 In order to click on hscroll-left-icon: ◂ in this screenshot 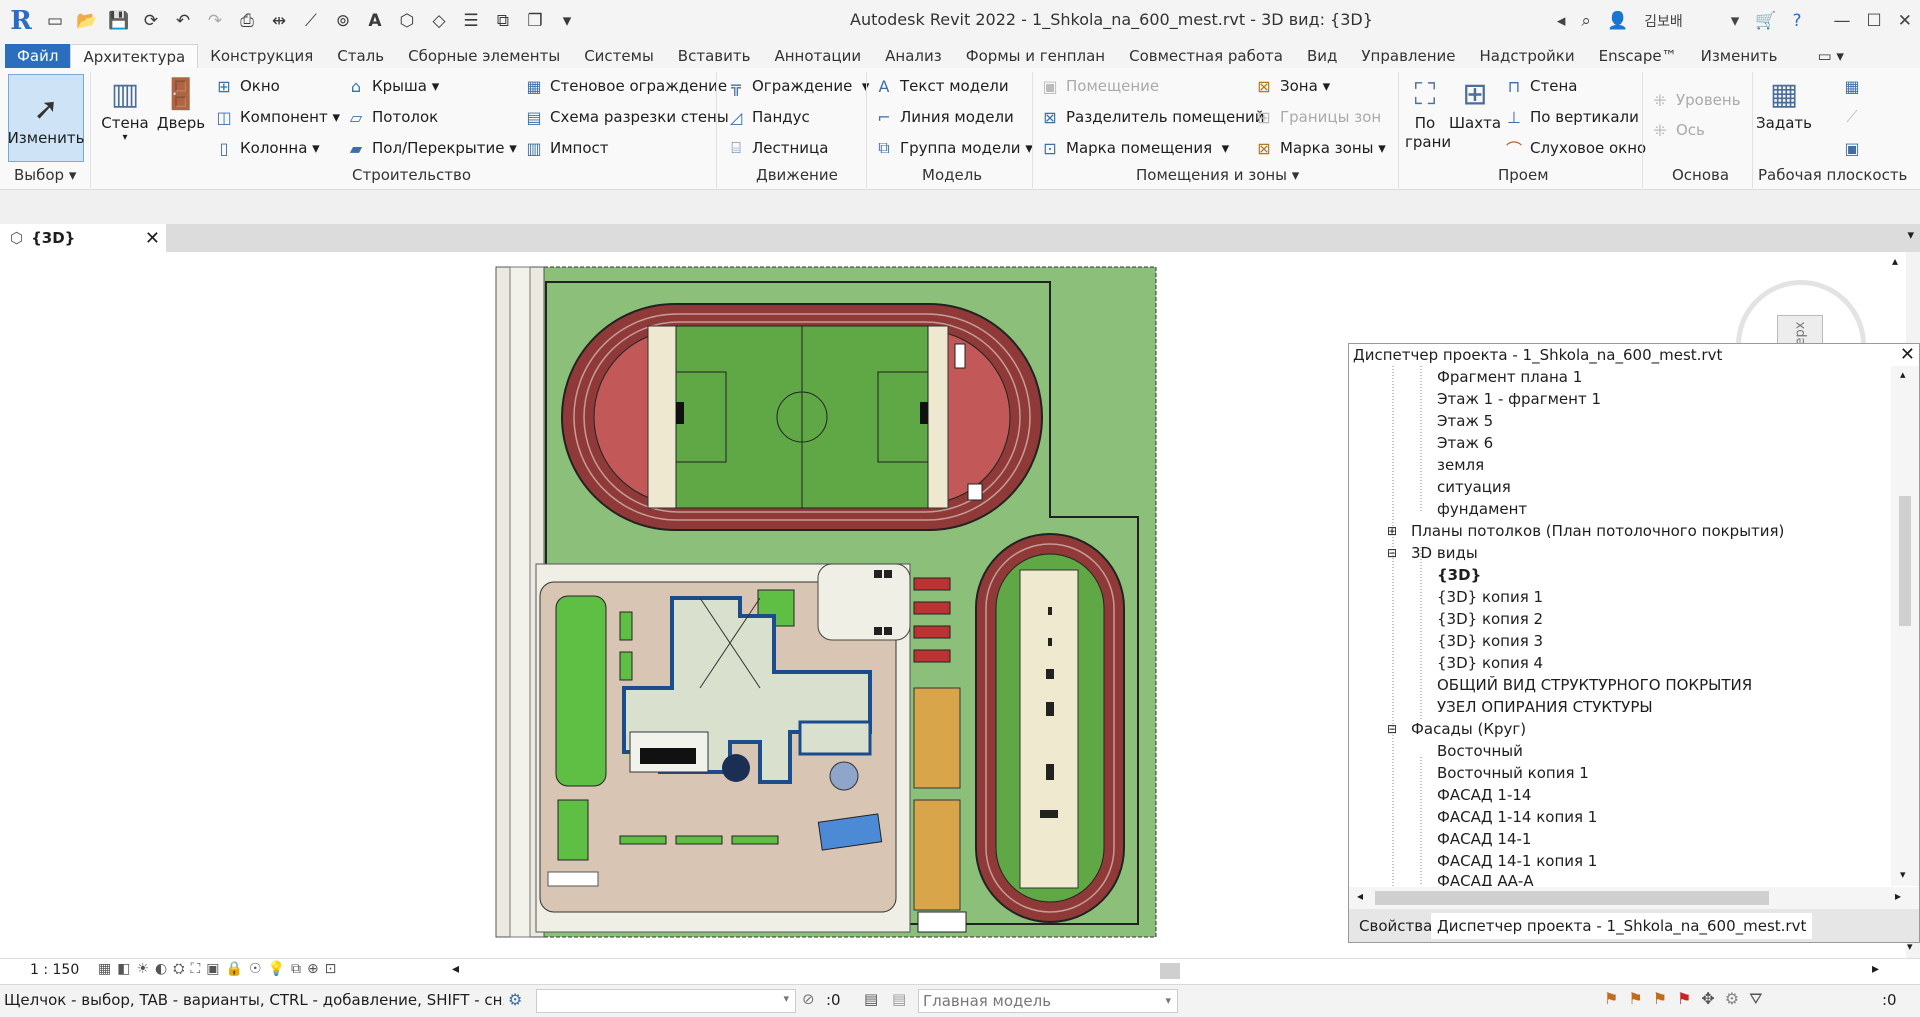, I will do `click(455, 969)`.